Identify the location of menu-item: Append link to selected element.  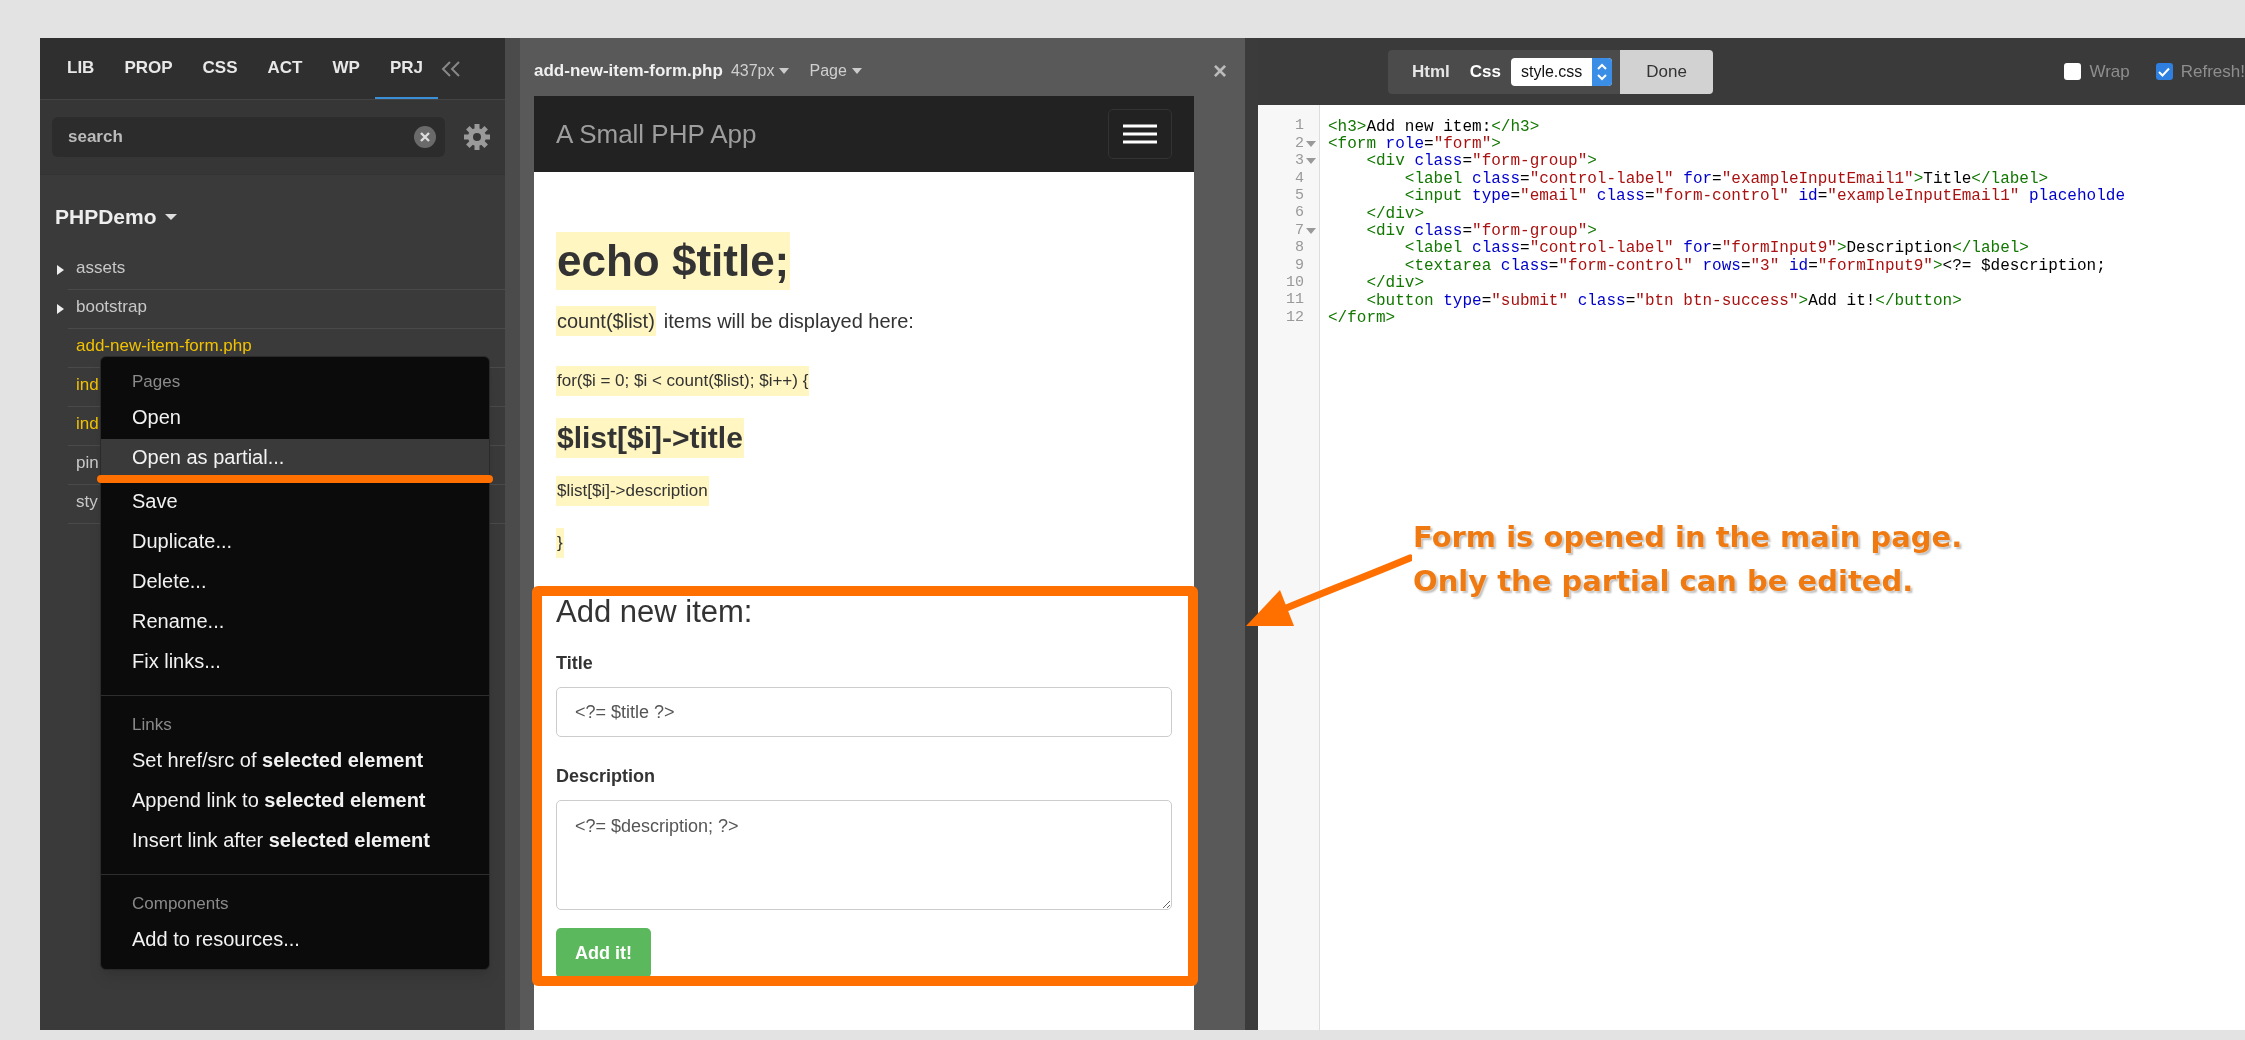
(295, 802).